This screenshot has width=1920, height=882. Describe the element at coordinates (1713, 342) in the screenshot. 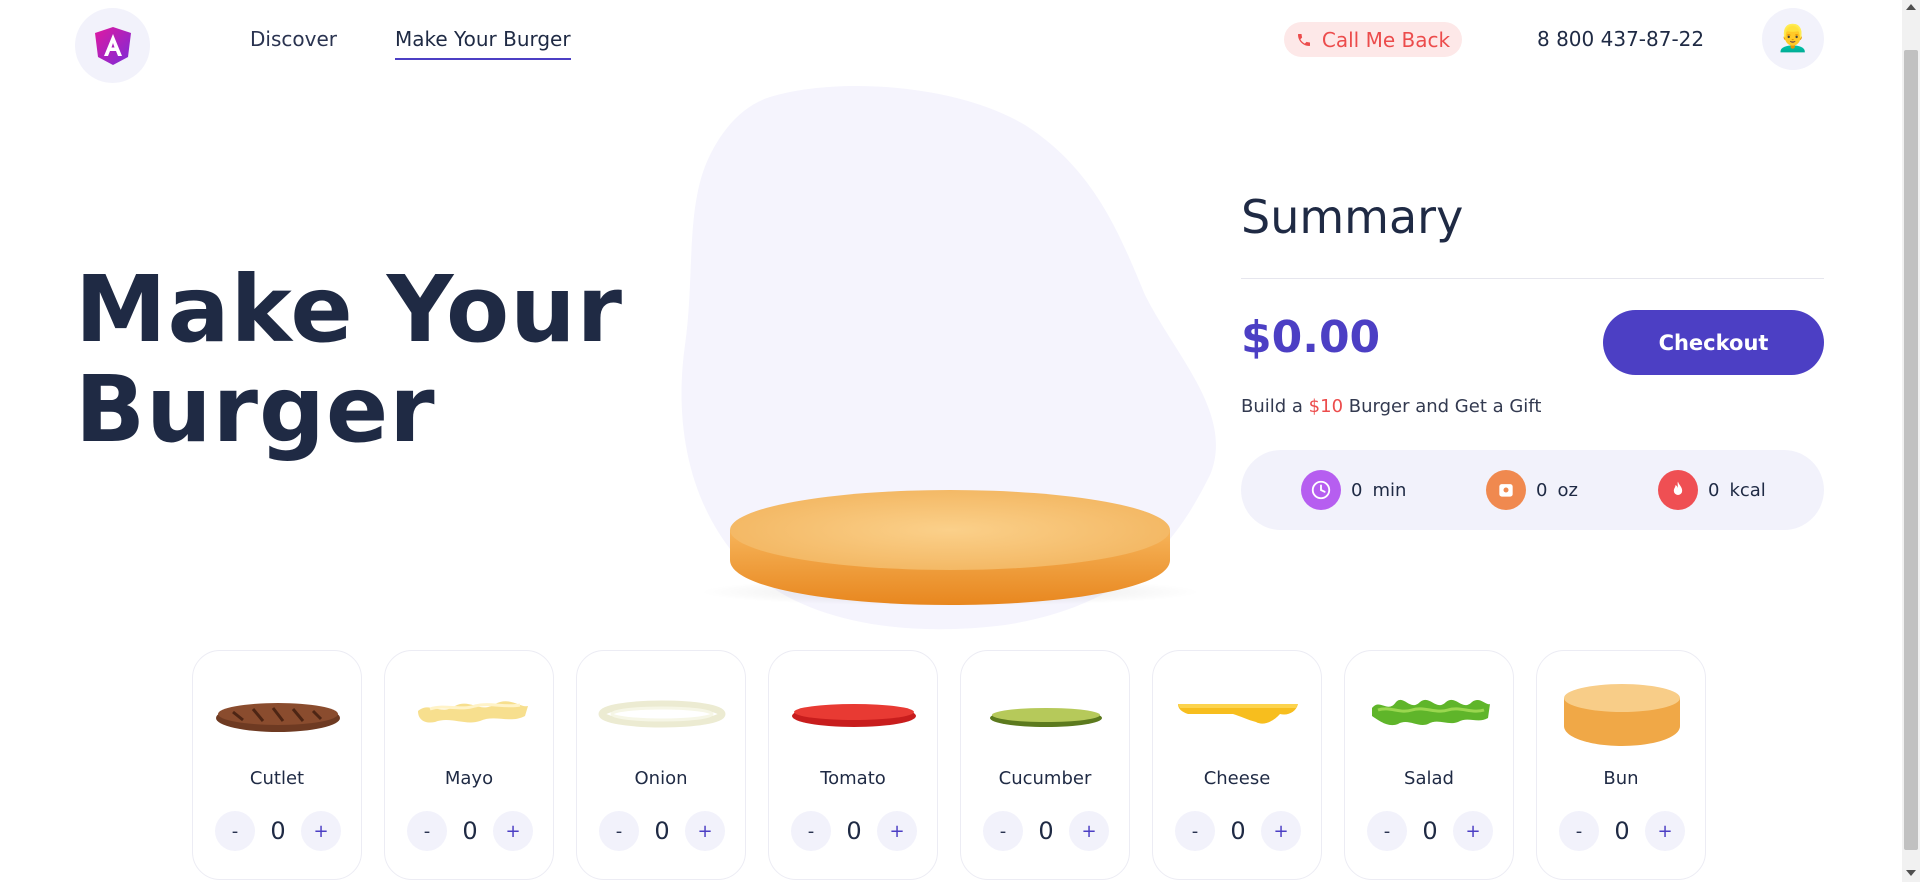

I see `checkout-button: Checkout` at that location.